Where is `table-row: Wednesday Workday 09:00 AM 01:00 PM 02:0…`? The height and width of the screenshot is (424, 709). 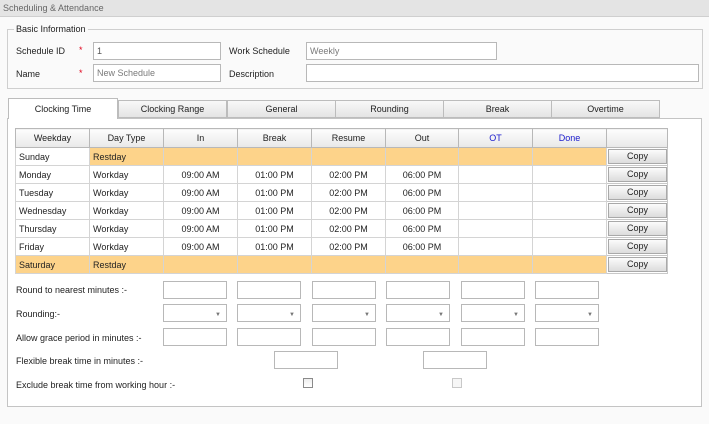 table-row: Wednesday Workday 09:00 AM 01:00 PM 02:0… is located at coordinates (341, 210).